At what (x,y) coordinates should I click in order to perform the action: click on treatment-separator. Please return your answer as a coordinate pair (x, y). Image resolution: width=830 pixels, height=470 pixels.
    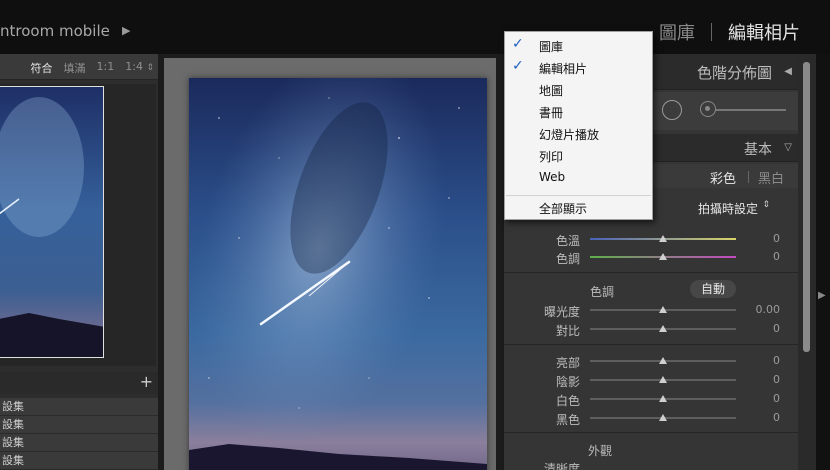
    Looking at the image, I should click on (748, 177).